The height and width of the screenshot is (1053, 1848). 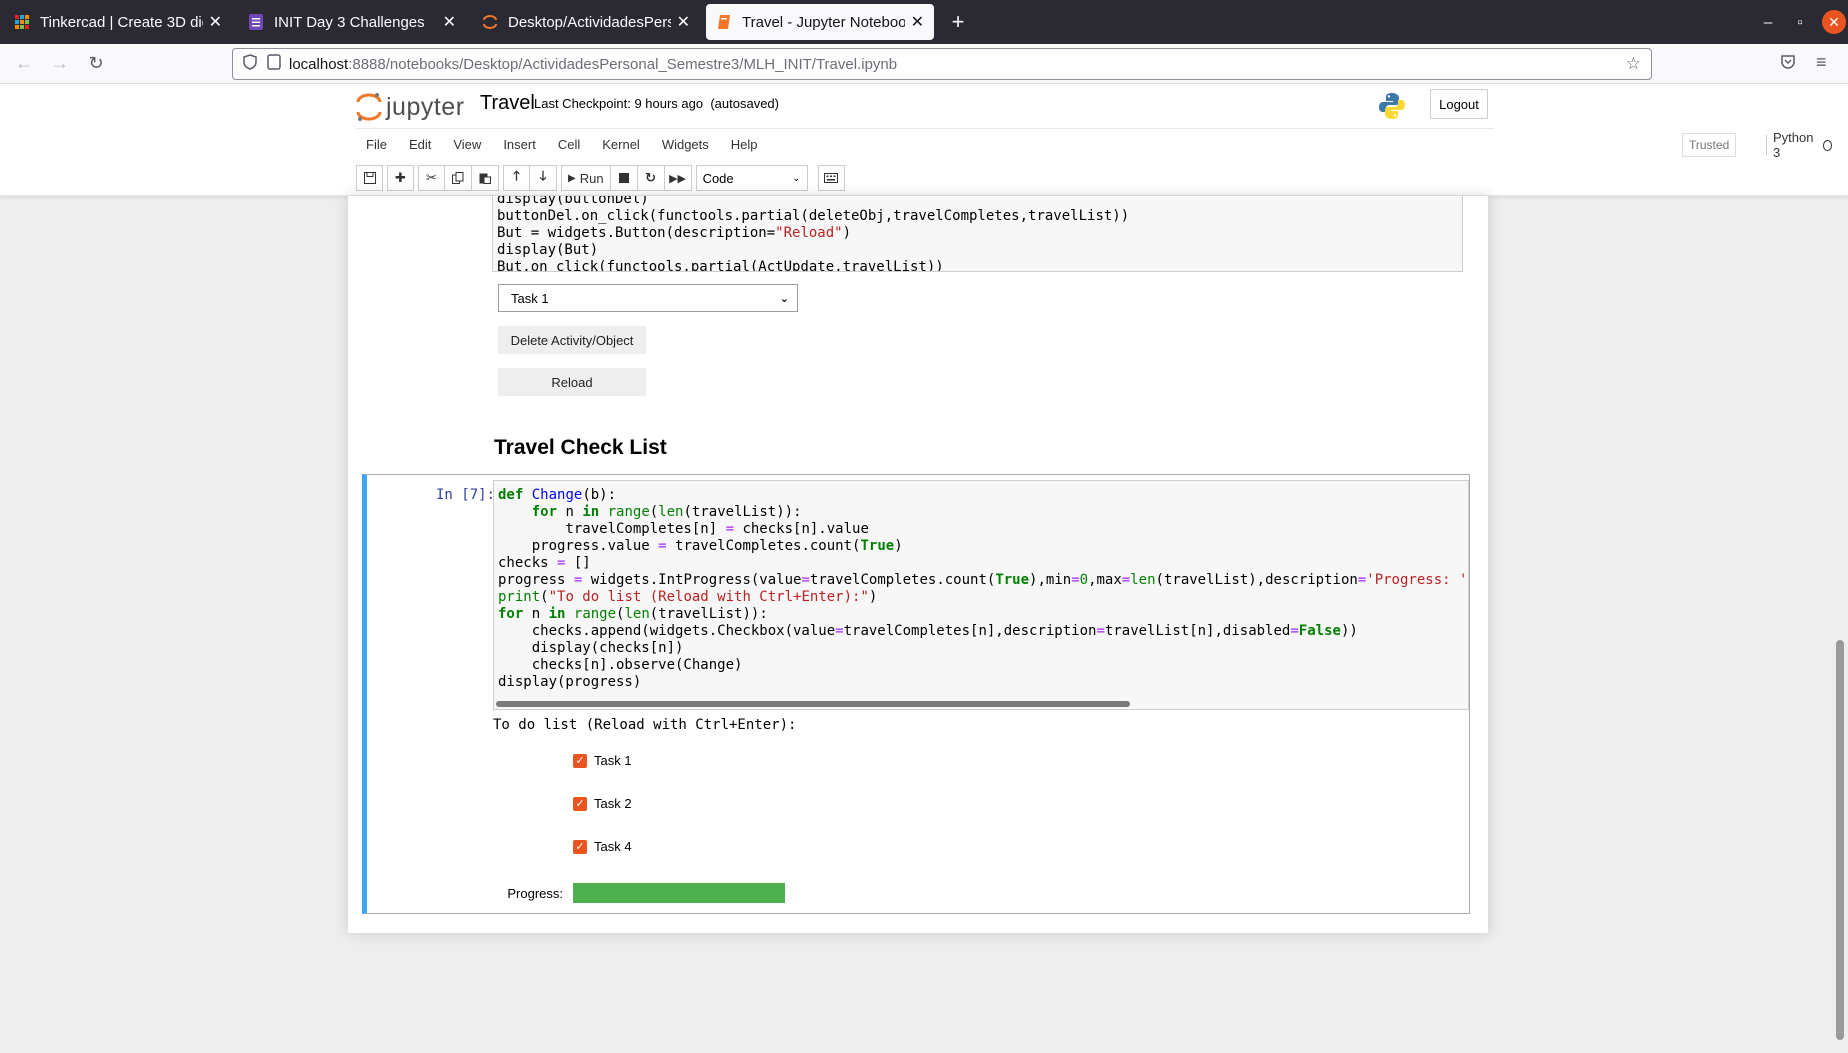 I want to click on paste-icon, so click(x=485, y=178).